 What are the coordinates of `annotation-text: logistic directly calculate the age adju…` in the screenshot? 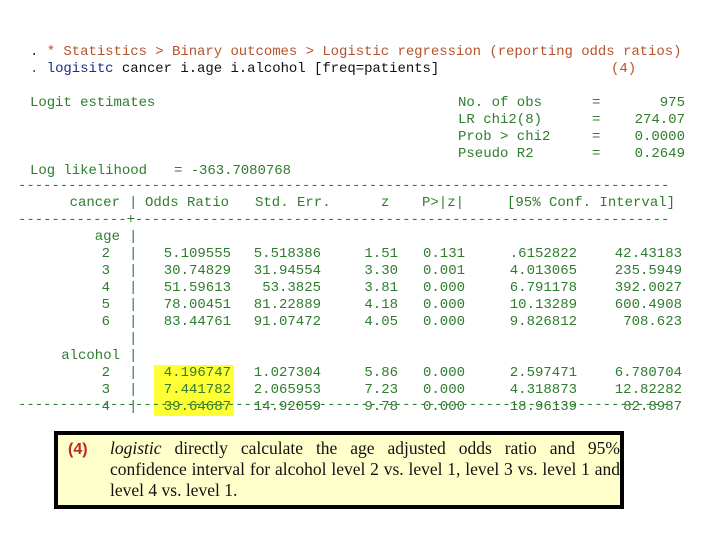 It's located at (365, 469).